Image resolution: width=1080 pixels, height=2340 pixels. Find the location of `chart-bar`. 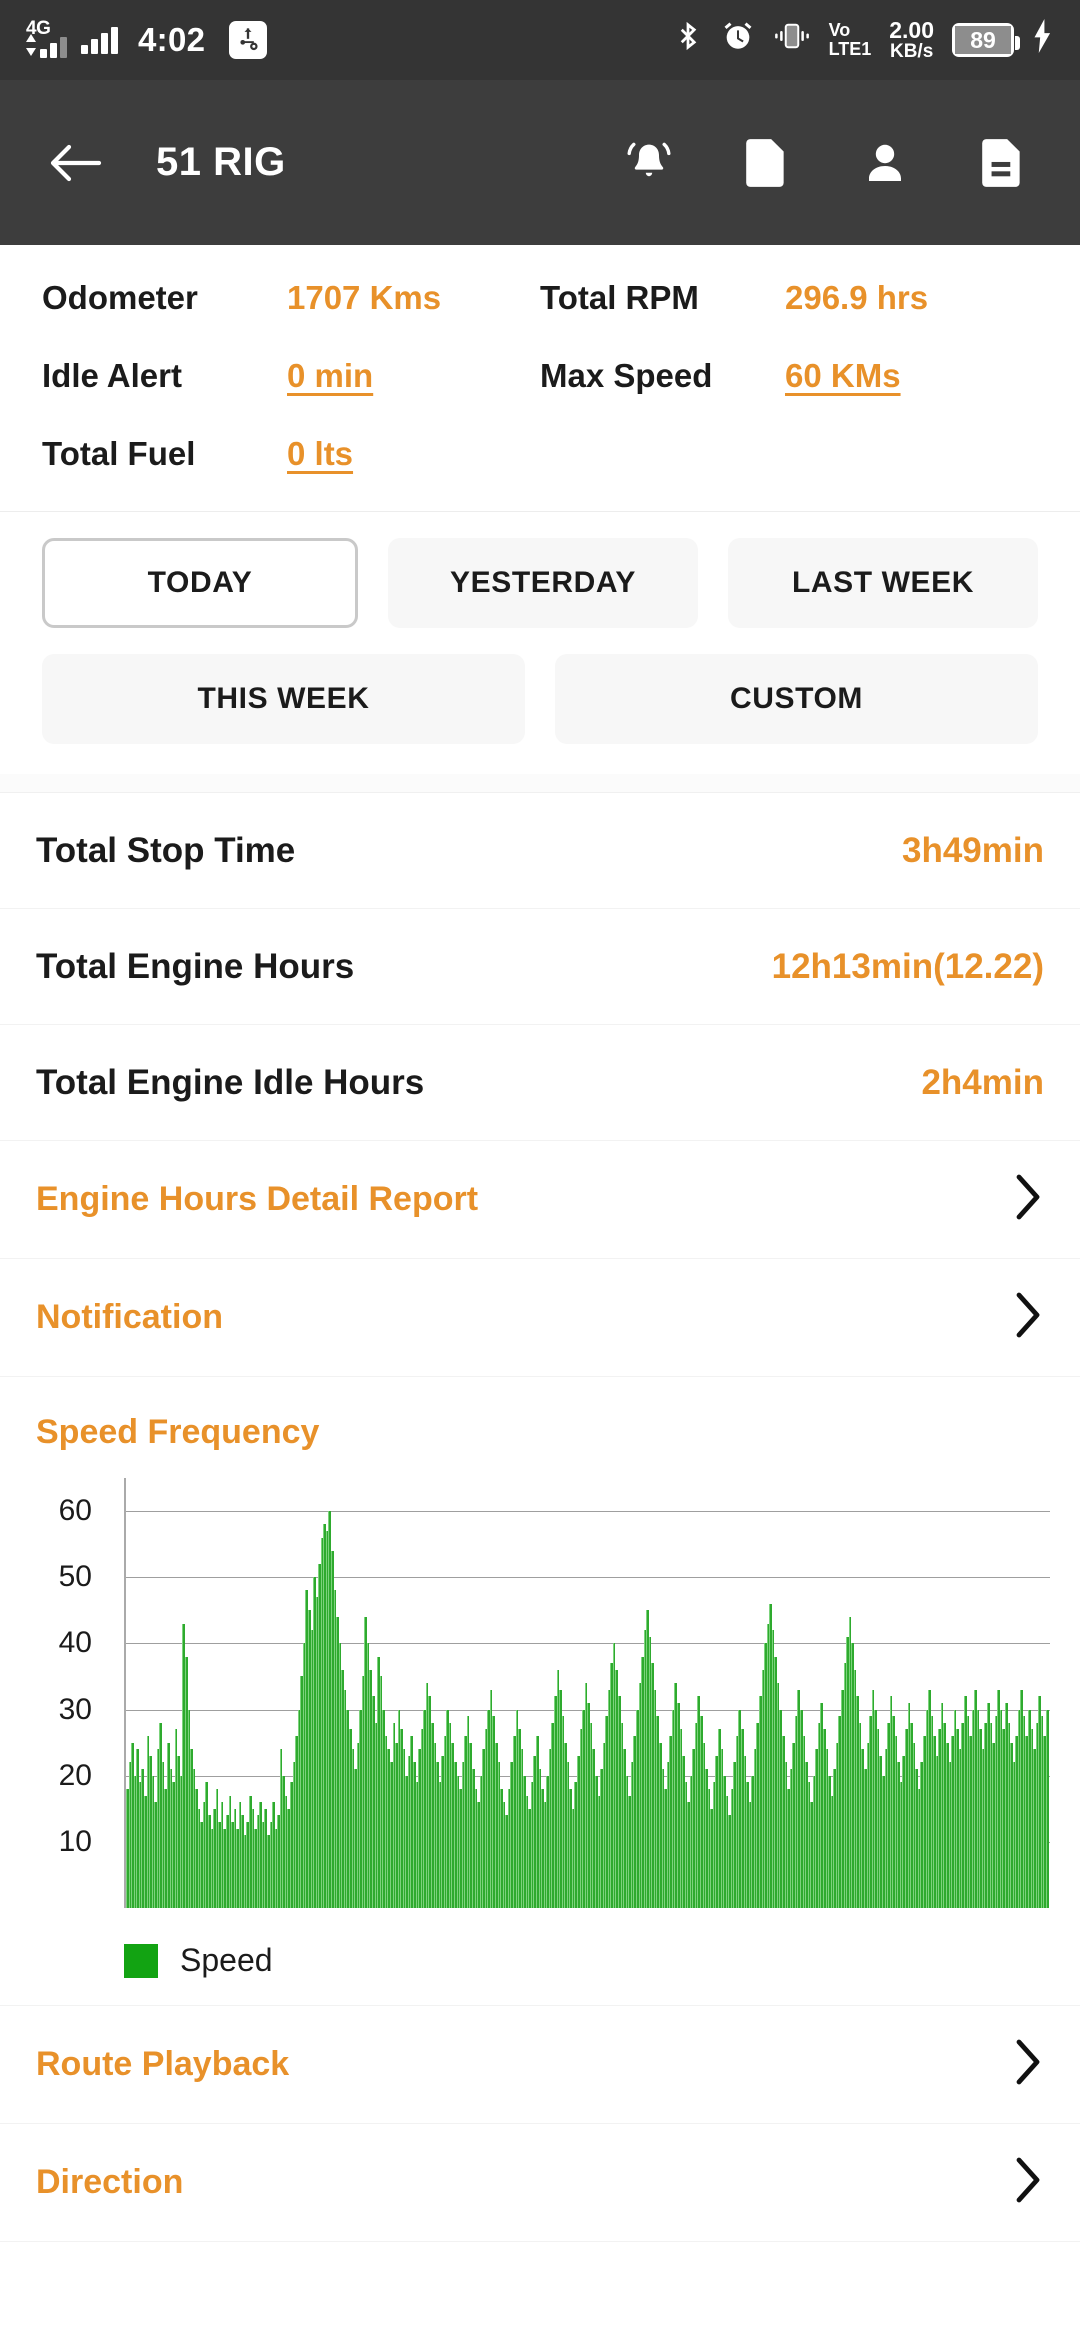

chart-bar is located at coordinates (1047, 1808).